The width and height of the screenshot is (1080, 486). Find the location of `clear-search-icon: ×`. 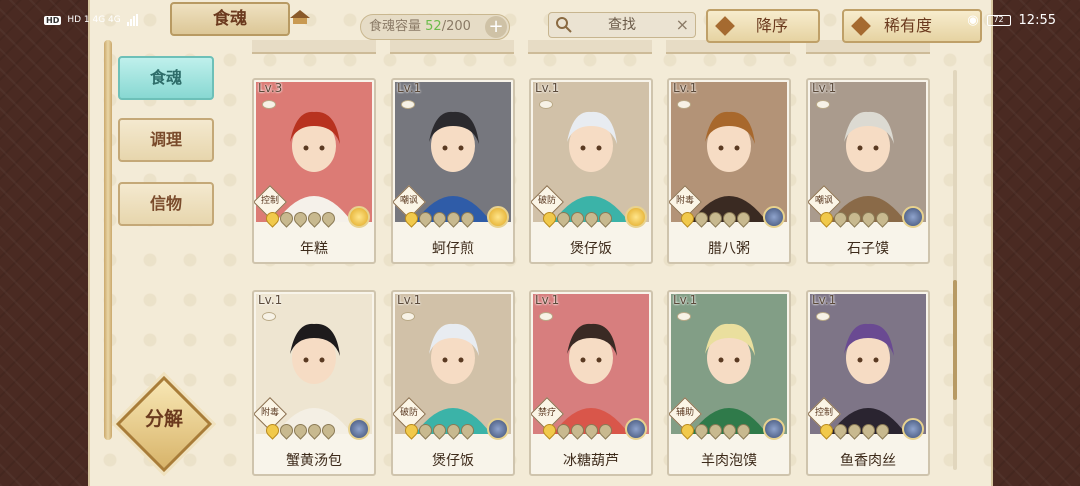

clear-search-icon: × is located at coordinates (682, 25).